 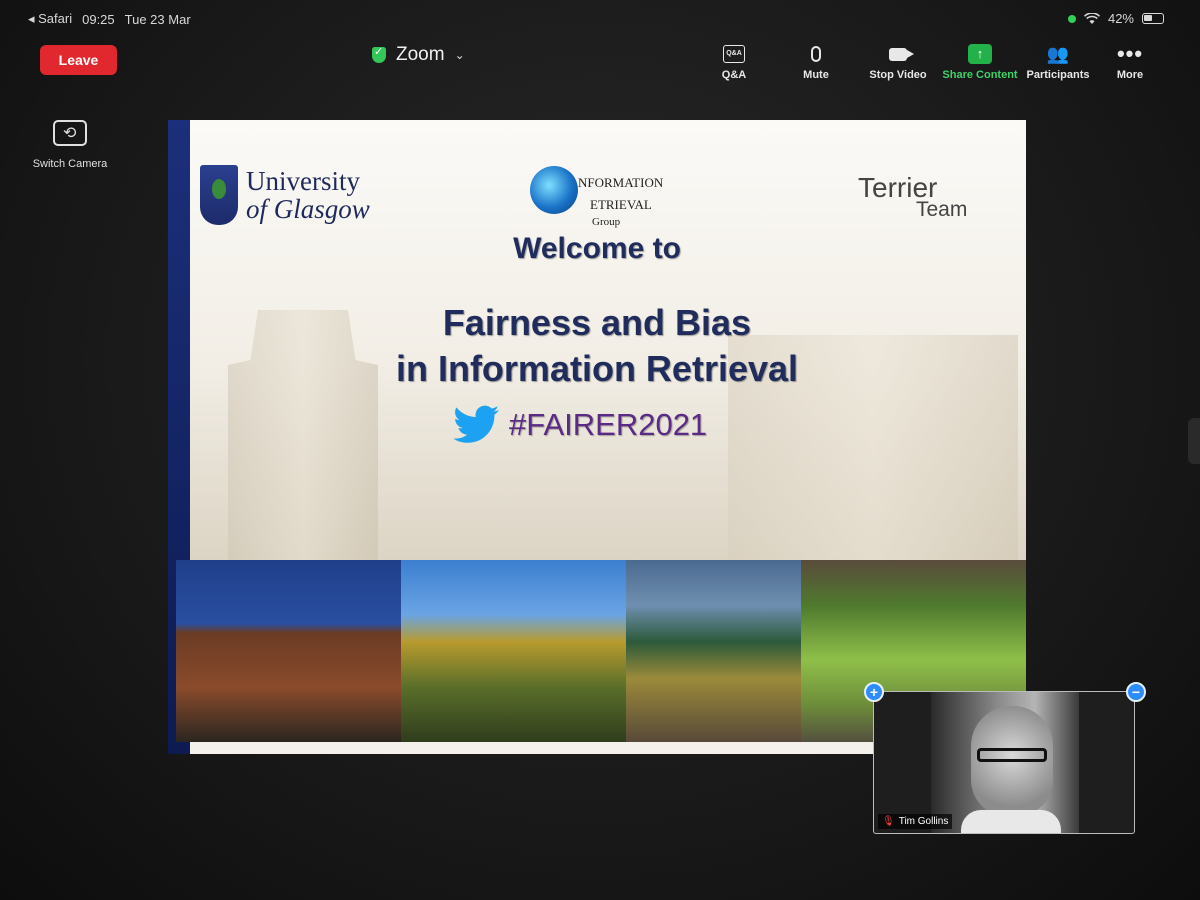 What do you see at coordinates (1136, 692) in the screenshot?
I see `minimize-video-button: −` at bounding box center [1136, 692].